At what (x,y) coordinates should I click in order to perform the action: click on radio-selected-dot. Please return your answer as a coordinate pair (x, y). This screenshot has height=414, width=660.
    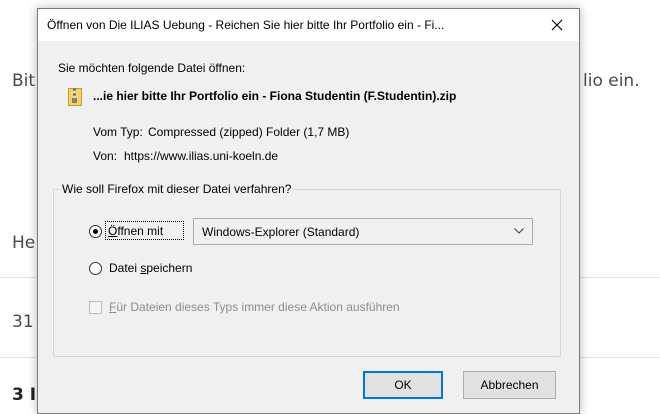
    Looking at the image, I should click on (95, 231).